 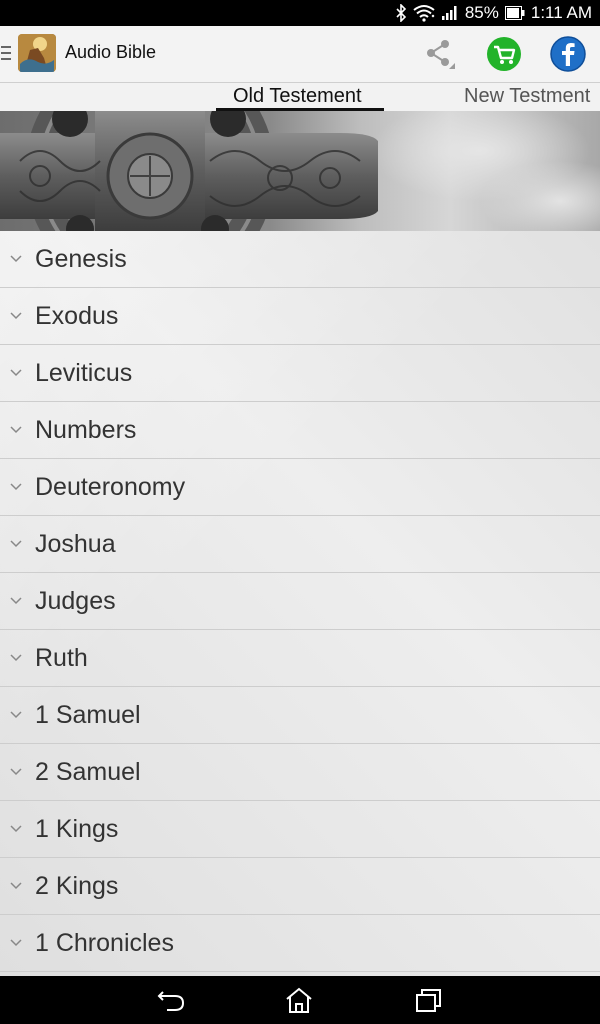 I want to click on book-label: Genesis, so click(x=81, y=258).